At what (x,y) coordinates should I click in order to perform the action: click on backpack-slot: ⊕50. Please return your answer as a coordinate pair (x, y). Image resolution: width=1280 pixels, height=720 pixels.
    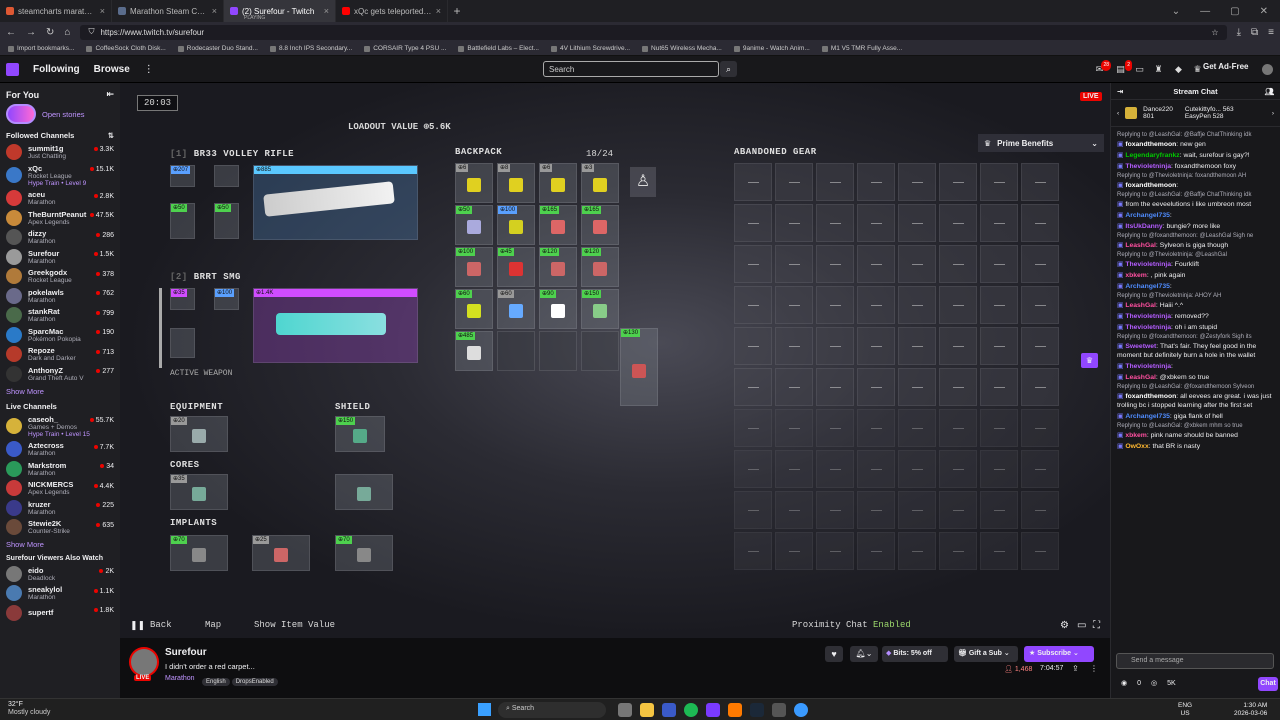
    Looking at the image, I should click on (474, 225).